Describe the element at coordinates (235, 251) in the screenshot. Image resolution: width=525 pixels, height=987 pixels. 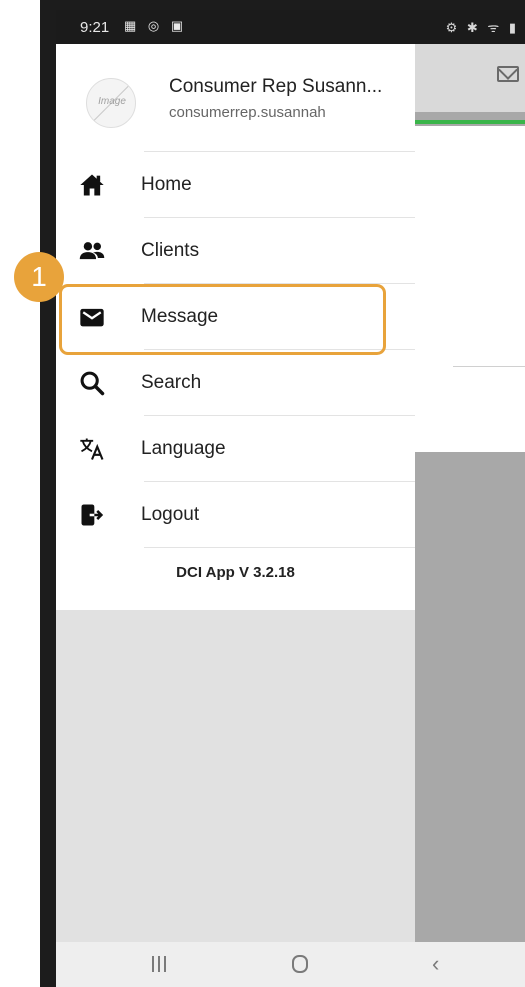
I see `menu-item-clients: Clients` at that location.